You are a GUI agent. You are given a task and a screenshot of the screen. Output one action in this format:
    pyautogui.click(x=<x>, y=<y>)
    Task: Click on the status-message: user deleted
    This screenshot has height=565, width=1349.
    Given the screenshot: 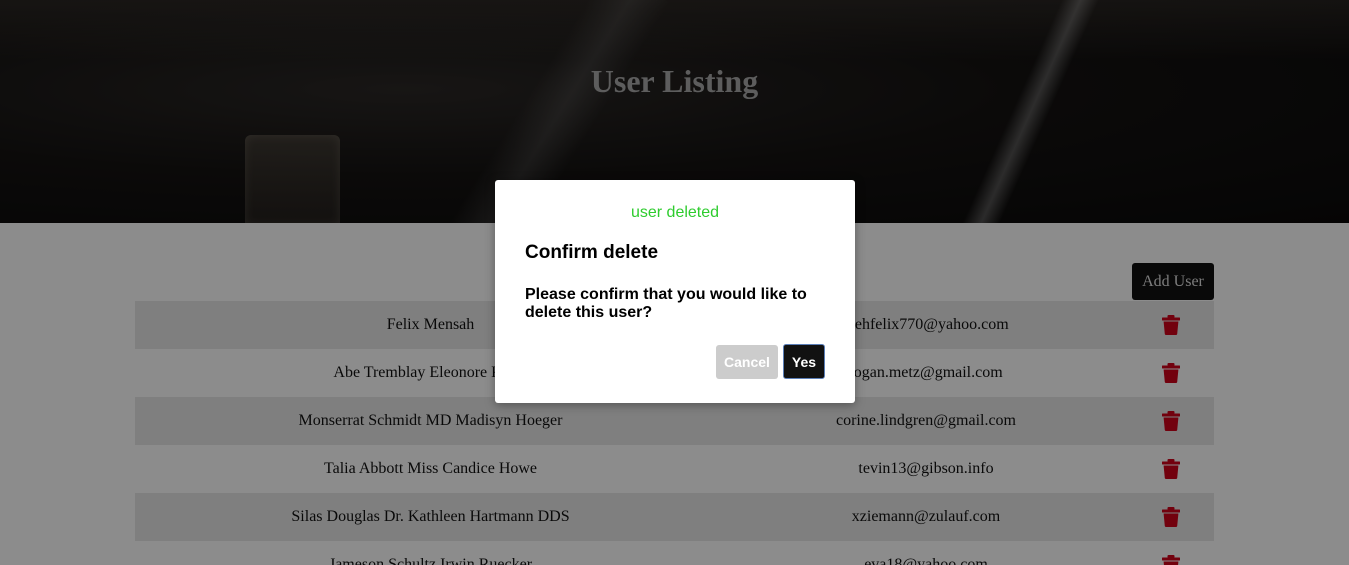 What is the action you would take?
    pyautogui.click(x=675, y=212)
    